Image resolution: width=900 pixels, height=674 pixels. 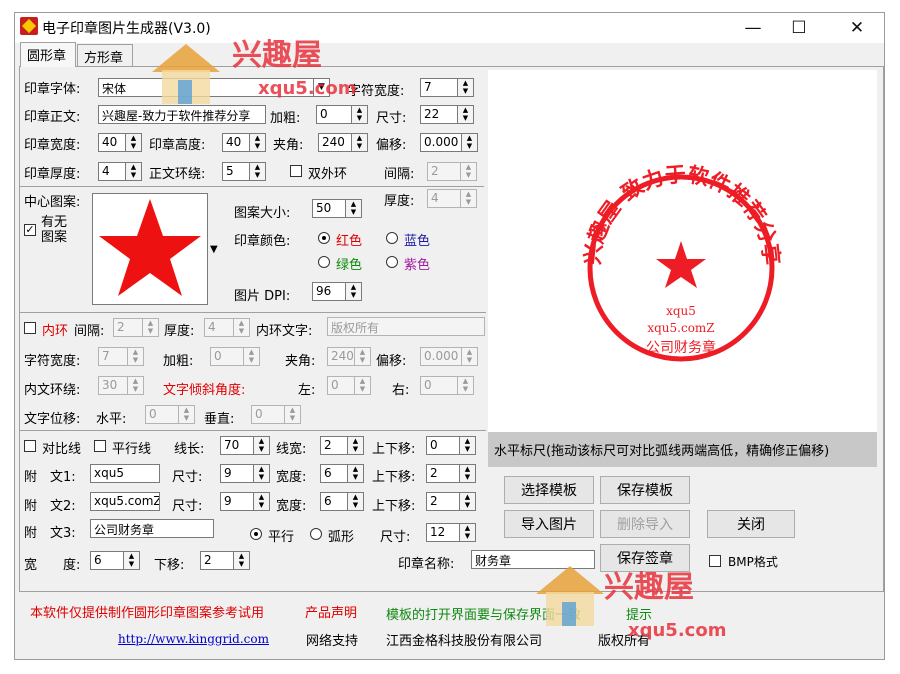 I want to click on color-green-radio, so click(x=324, y=262).